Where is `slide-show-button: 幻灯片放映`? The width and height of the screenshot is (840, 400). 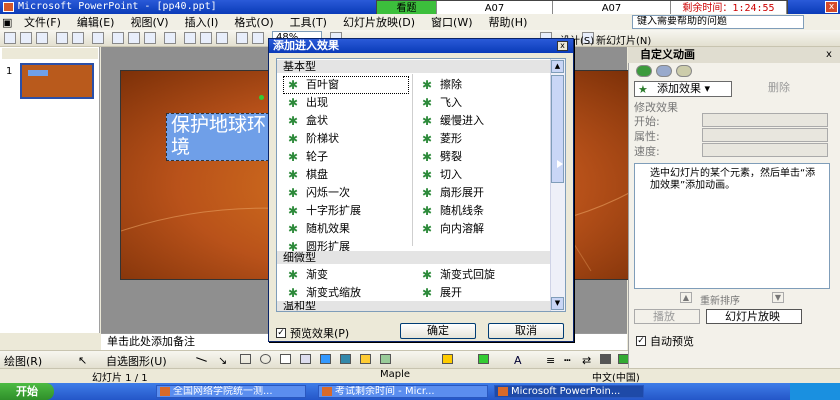 slide-show-button: 幻灯片放映 is located at coordinates (754, 316).